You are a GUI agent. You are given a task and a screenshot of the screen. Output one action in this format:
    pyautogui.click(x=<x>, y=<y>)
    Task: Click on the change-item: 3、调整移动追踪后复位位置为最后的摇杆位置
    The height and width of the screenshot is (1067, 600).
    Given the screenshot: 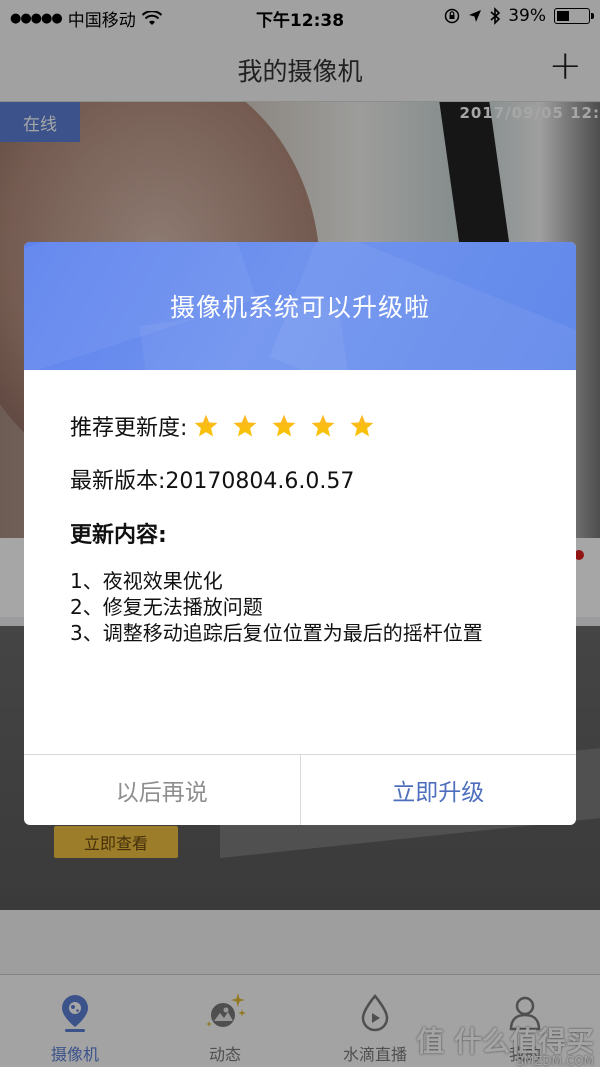 What is the action you would take?
    pyautogui.click(x=276, y=633)
    